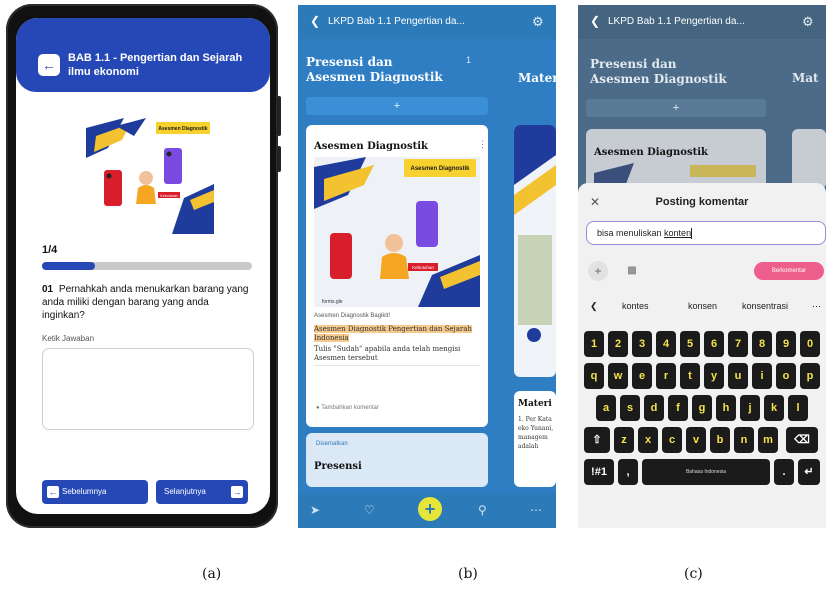  Describe the element at coordinates (789, 271) in the screenshot. I see `submit-comment-button: Berkomentar` at that location.